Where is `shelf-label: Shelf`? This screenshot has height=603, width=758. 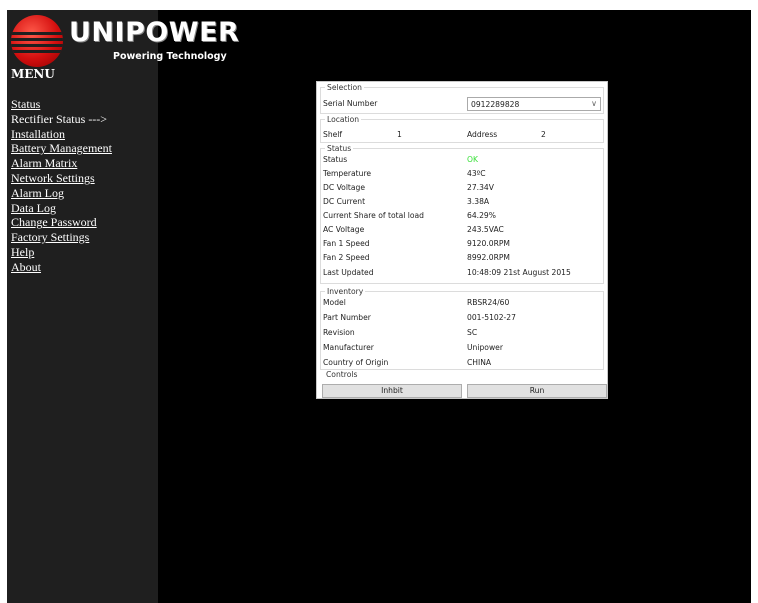 shelf-label: Shelf is located at coordinates (333, 134).